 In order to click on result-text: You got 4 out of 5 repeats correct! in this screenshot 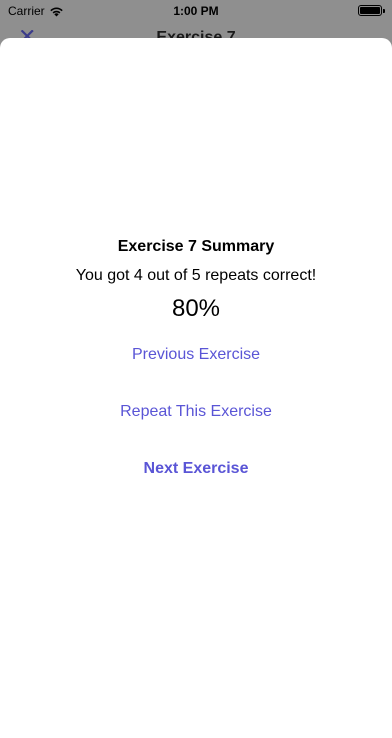, I will do `click(196, 275)`.